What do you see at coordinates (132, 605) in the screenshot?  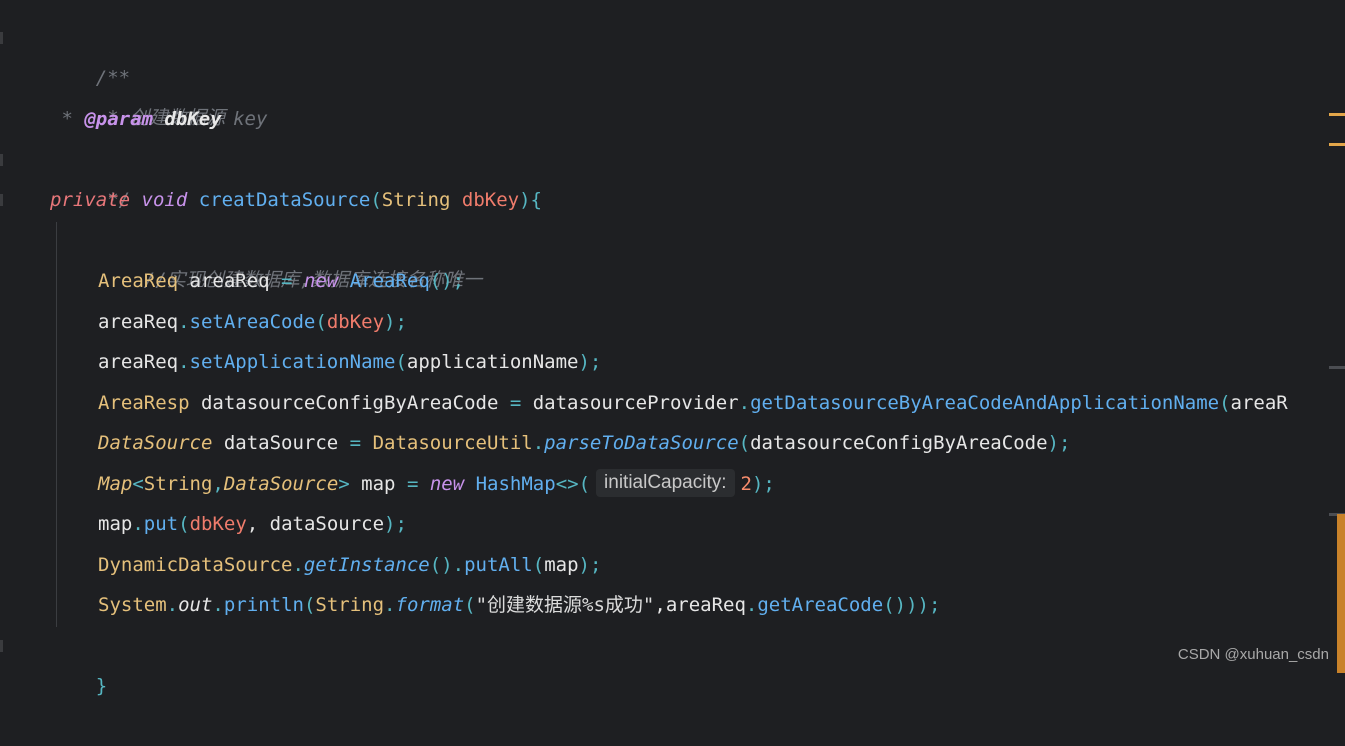 I see `class-name: System` at bounding box center [132, 605].